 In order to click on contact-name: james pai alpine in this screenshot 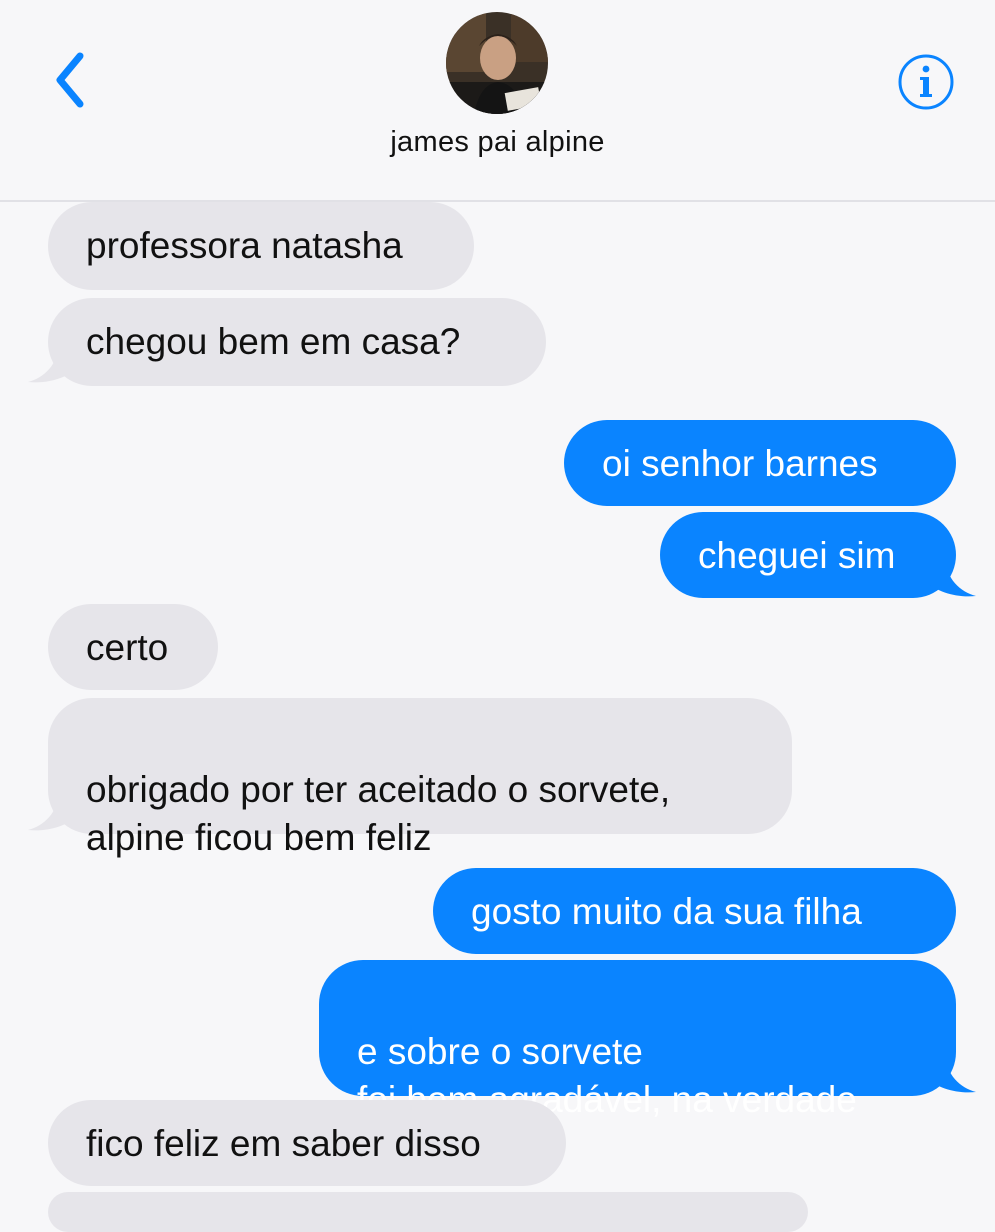, I will do `click(497, 142)`.